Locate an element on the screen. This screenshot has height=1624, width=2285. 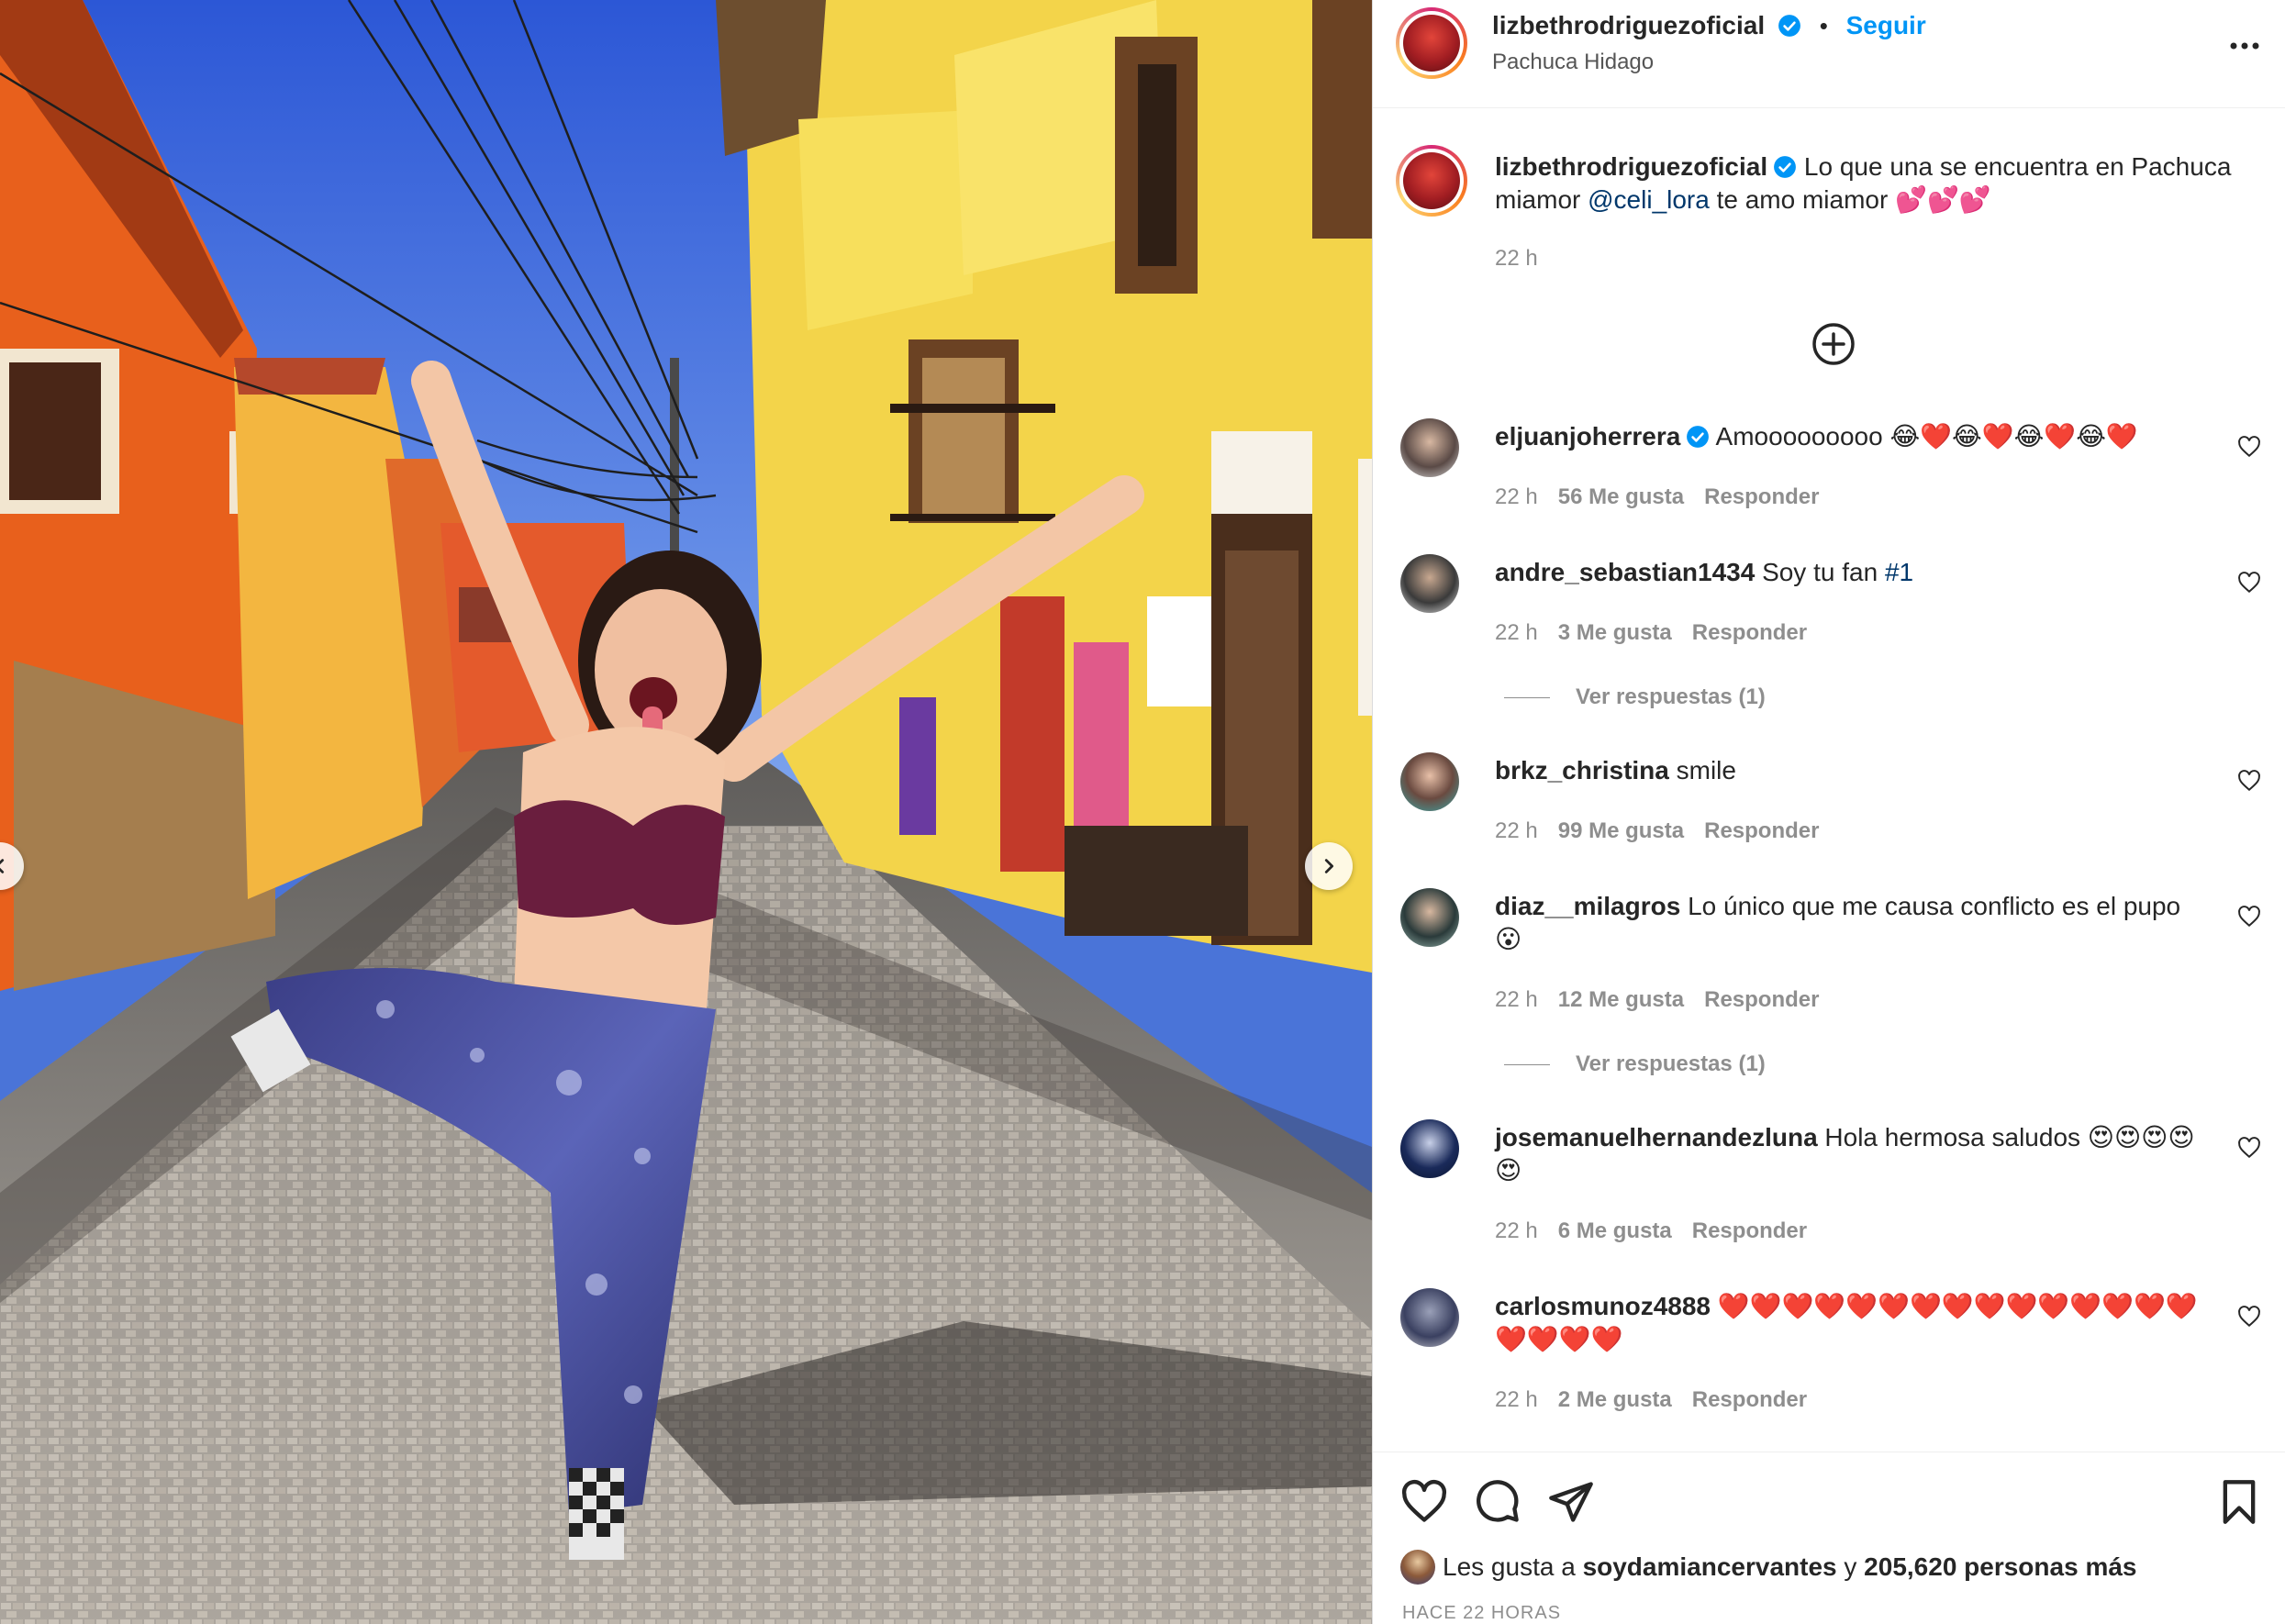
commenter-username: andre_sebastian1434 is located at coordinates (1625, 572).